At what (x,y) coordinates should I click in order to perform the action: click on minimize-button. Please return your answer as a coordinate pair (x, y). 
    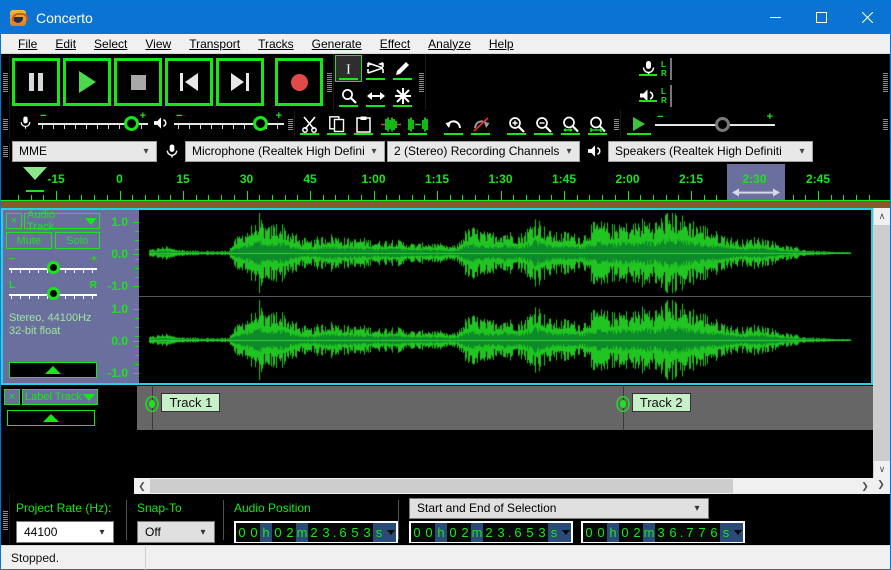
    Looking at the image, I should click on (775, 17).